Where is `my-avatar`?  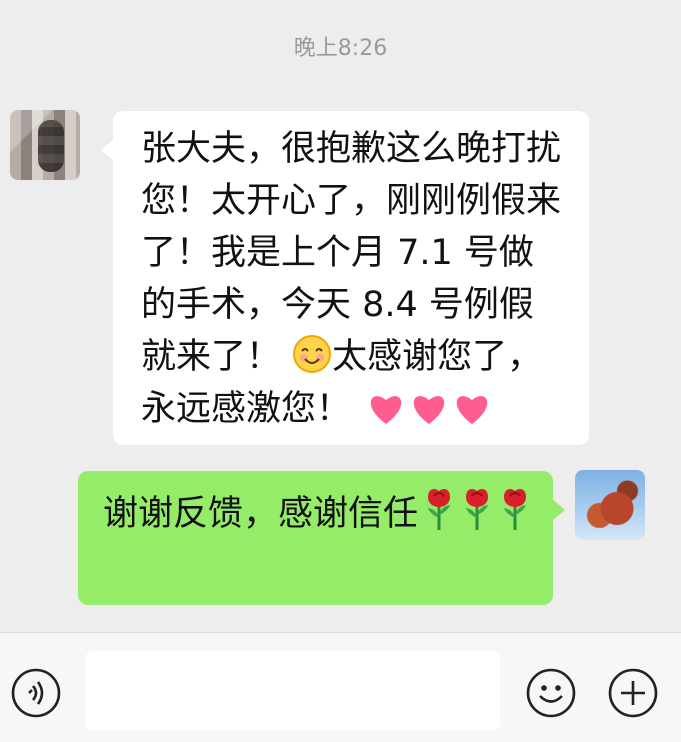 my-avatar is located at coordinates (610, 505).